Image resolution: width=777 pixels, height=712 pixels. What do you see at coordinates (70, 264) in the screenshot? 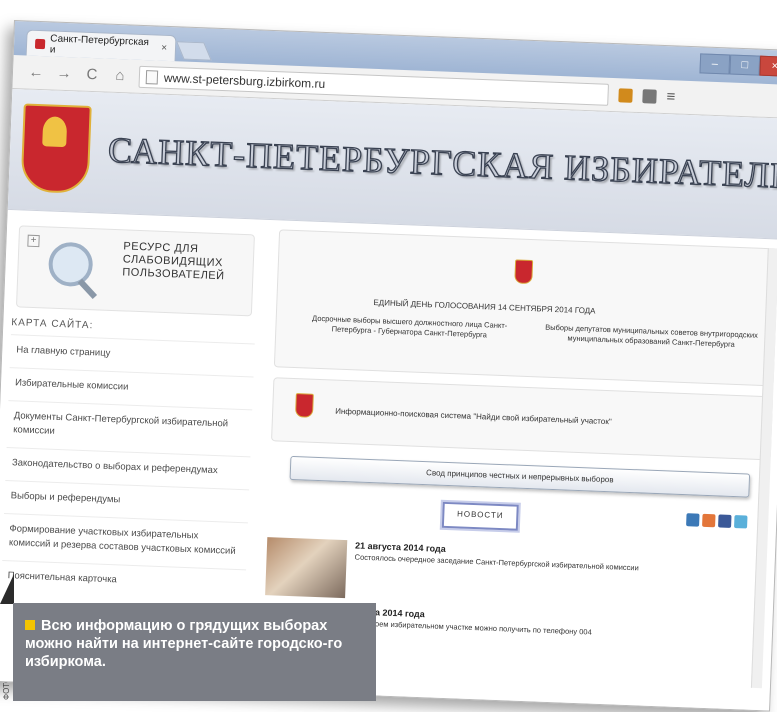
I see `magnifier-icon` at bounding box center [70, 264].